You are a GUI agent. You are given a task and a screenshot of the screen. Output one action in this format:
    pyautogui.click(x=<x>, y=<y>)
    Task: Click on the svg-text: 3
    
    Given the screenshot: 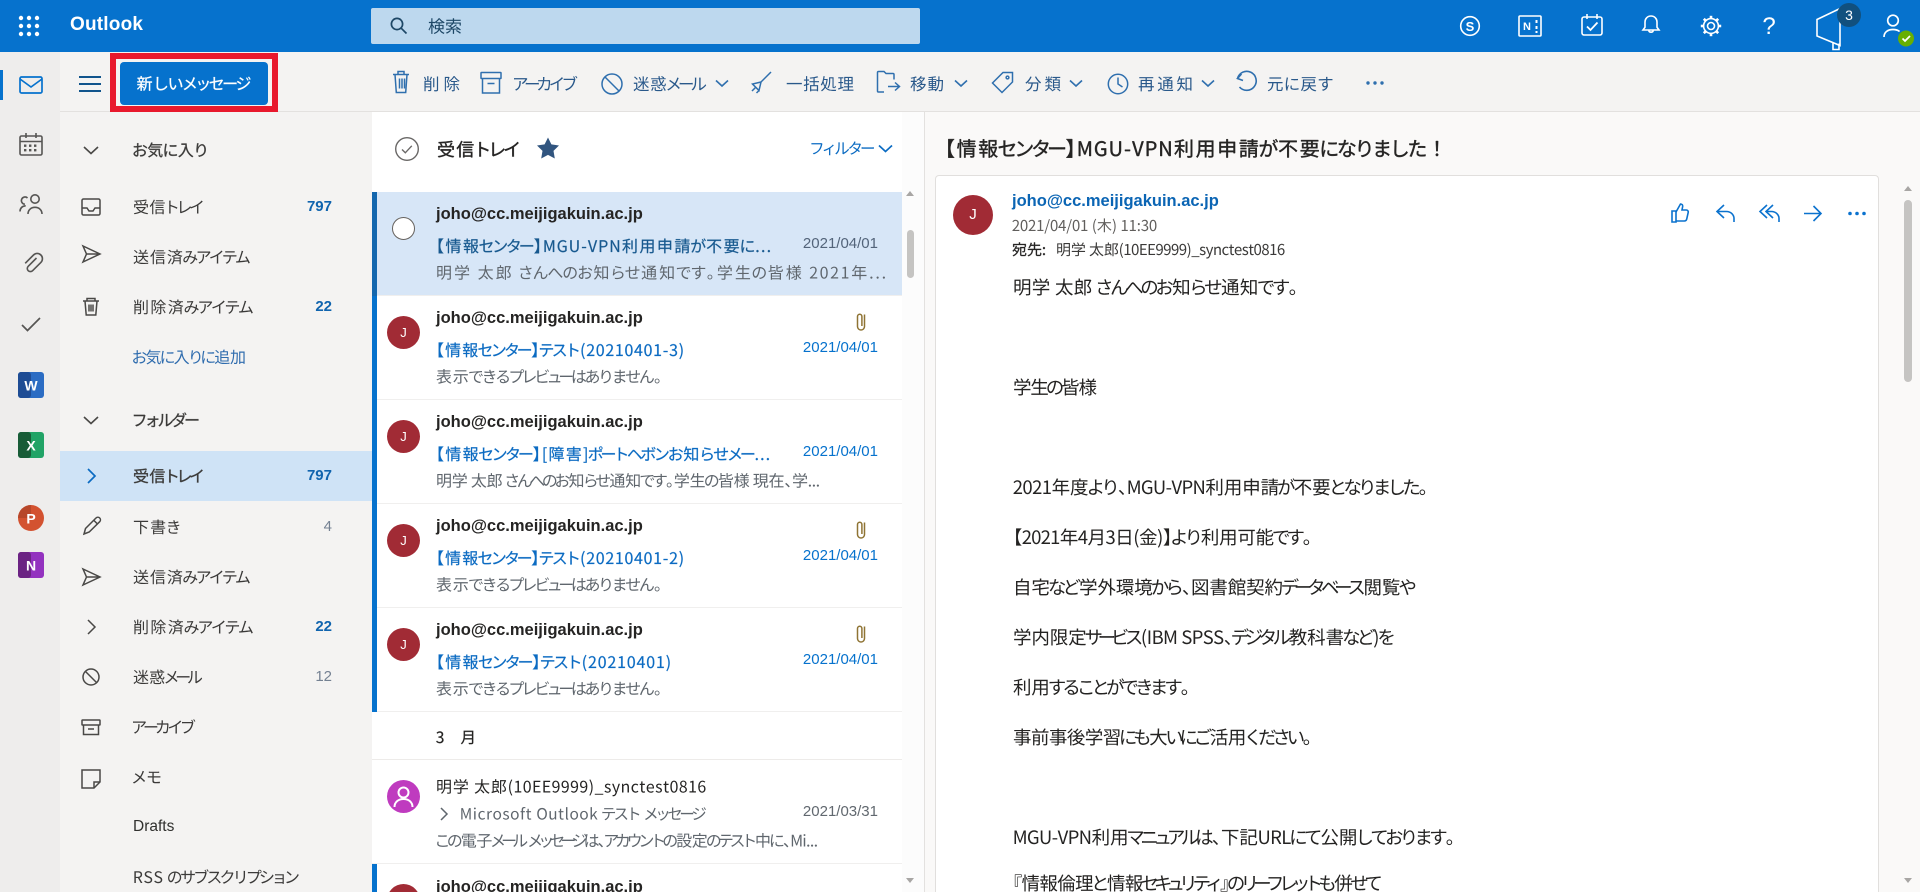 What is the action you would take?
    pyautogui.click(x=1849, y=15)
    